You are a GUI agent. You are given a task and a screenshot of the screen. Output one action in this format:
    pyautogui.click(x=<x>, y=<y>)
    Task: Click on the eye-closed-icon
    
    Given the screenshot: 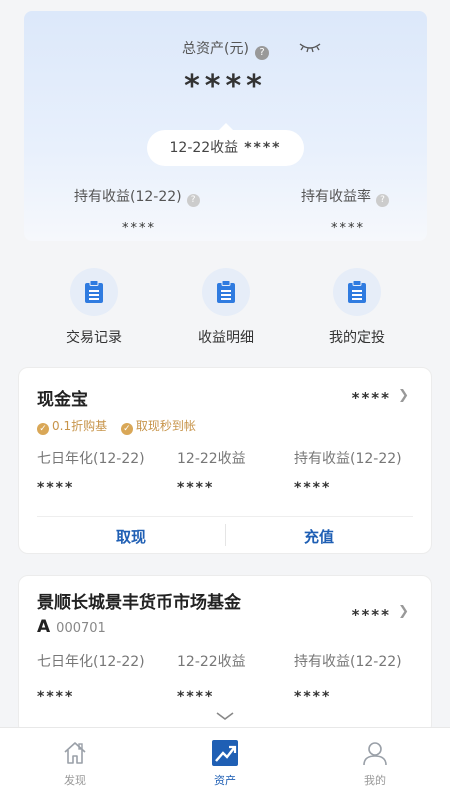 What is the action you would take?
    pyautogui.click(x=310, y=47)
    